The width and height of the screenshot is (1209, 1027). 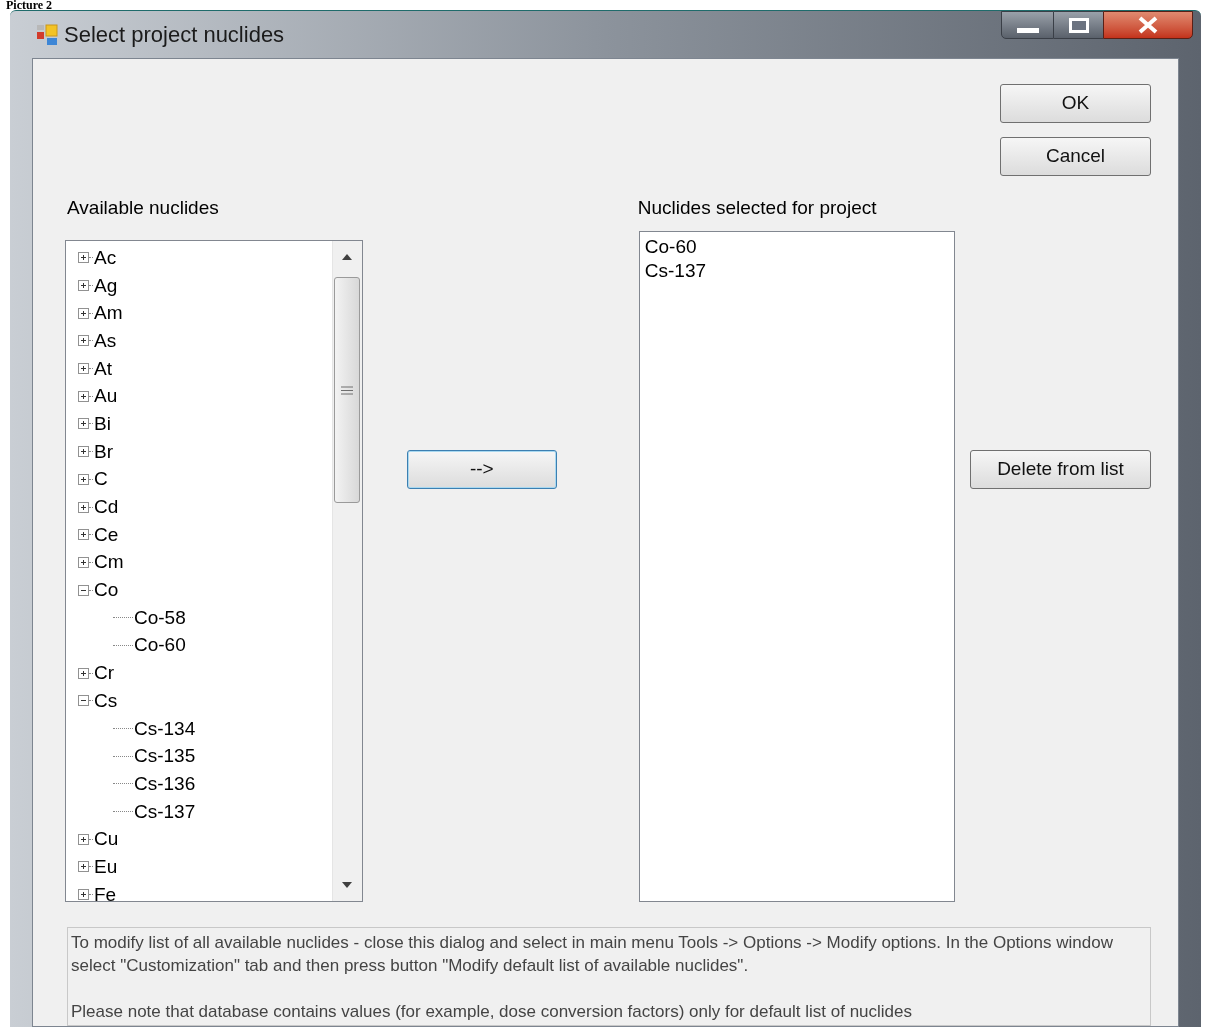 What do you see at coordinates (105, 257) in the screenshot?
I see `tree-item: Ac` at bounding box center [105, 257].